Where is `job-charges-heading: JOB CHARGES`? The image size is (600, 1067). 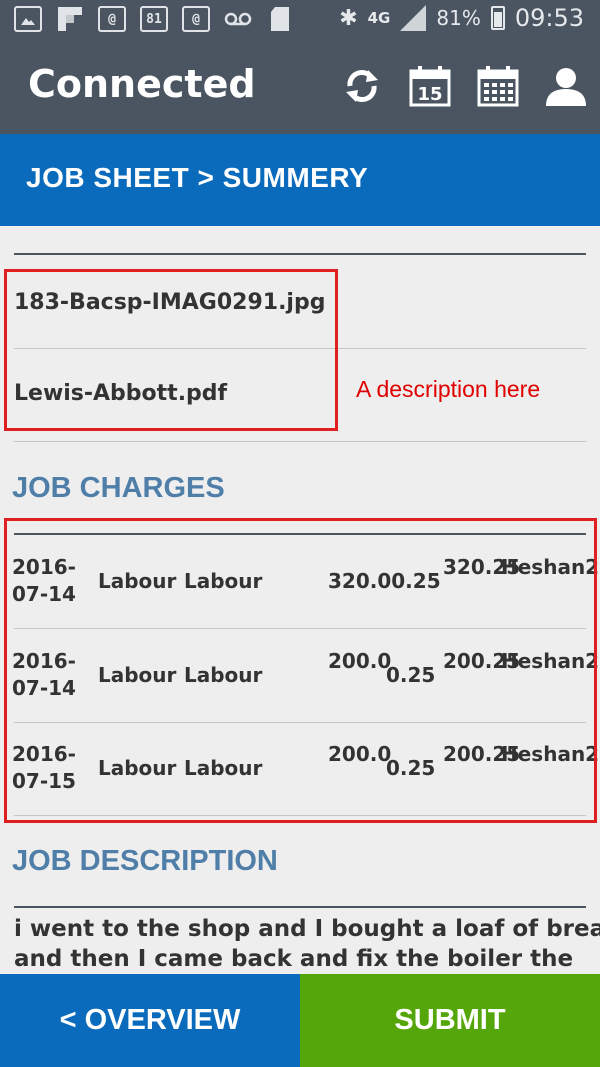 job-charges-heading: JOB CHARGES is located at coordinates (118, 488).